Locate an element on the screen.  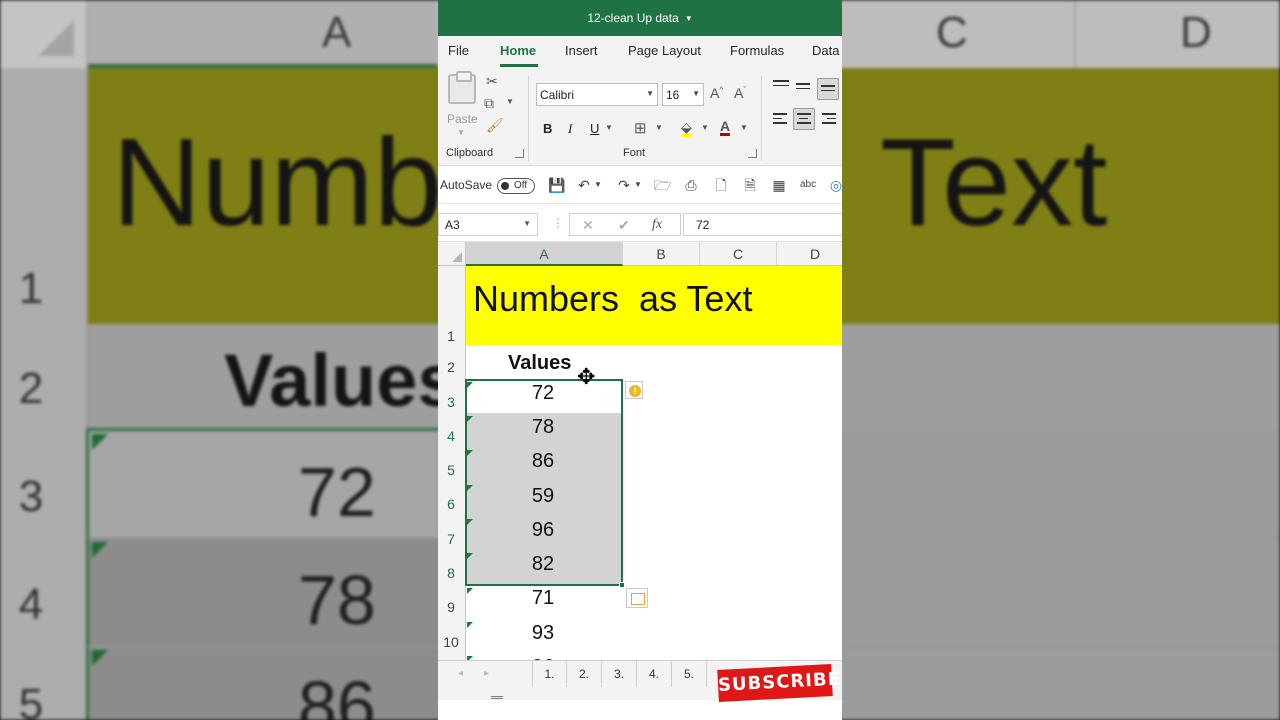
align-top-icon is located at coordinates (781, 87).